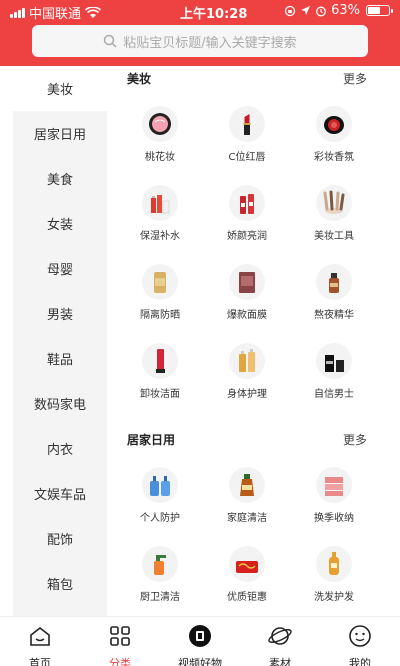  I want to click on sidebar-item: 数码家电, so click(60, 403).